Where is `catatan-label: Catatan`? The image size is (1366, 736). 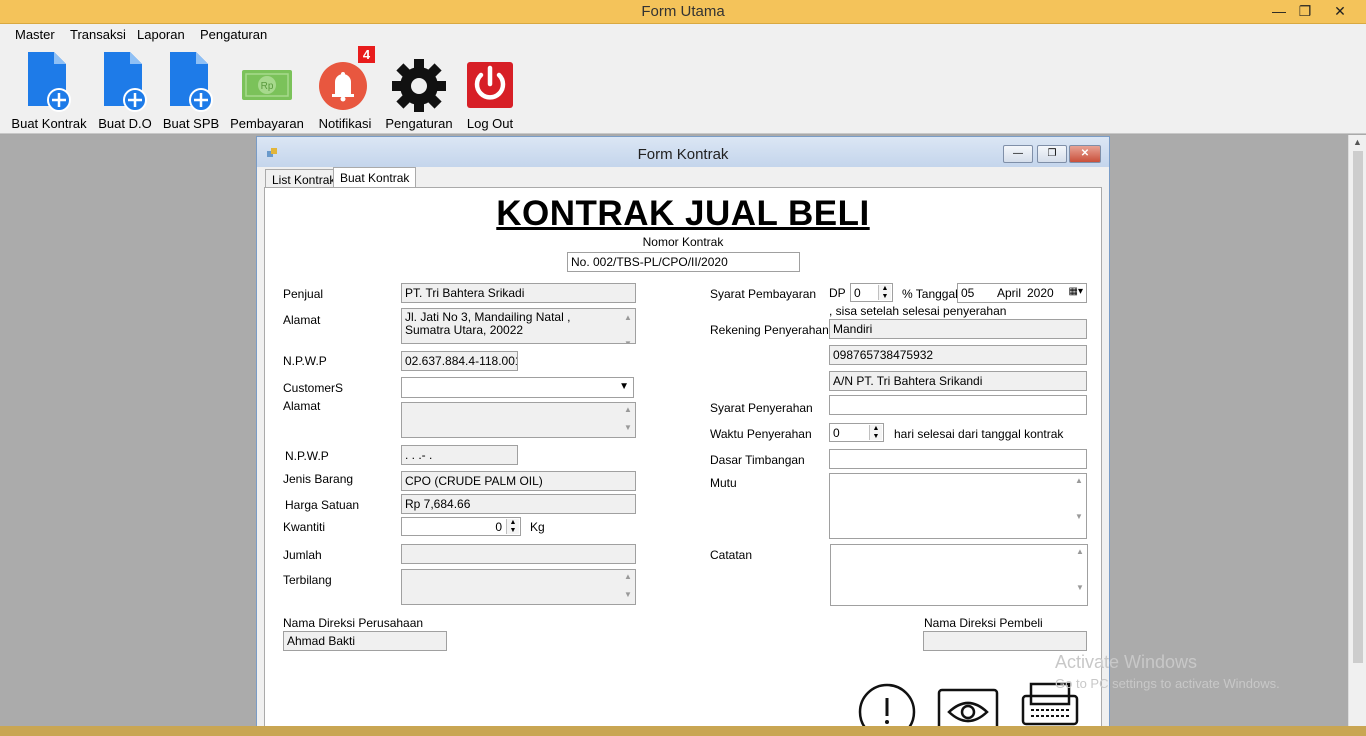
catatan-label: Catatan is located at coordinates (731, 555).